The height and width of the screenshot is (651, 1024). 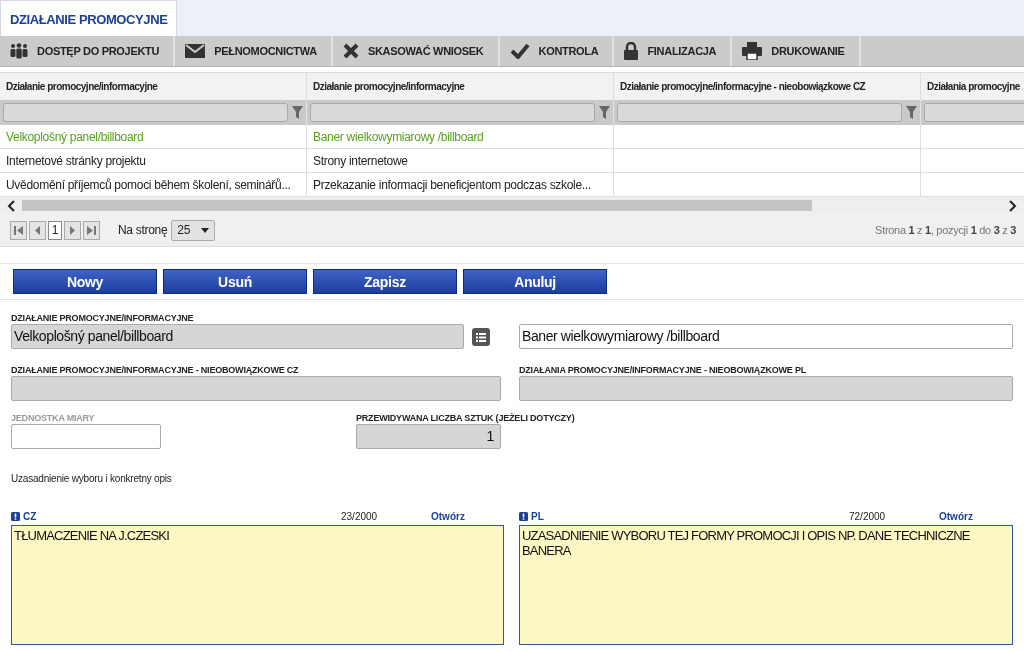 What do you see at coordinates (360, 516) in the screenshot?
I see `character-counter: 23/2000` at bounding box center [360, 516].